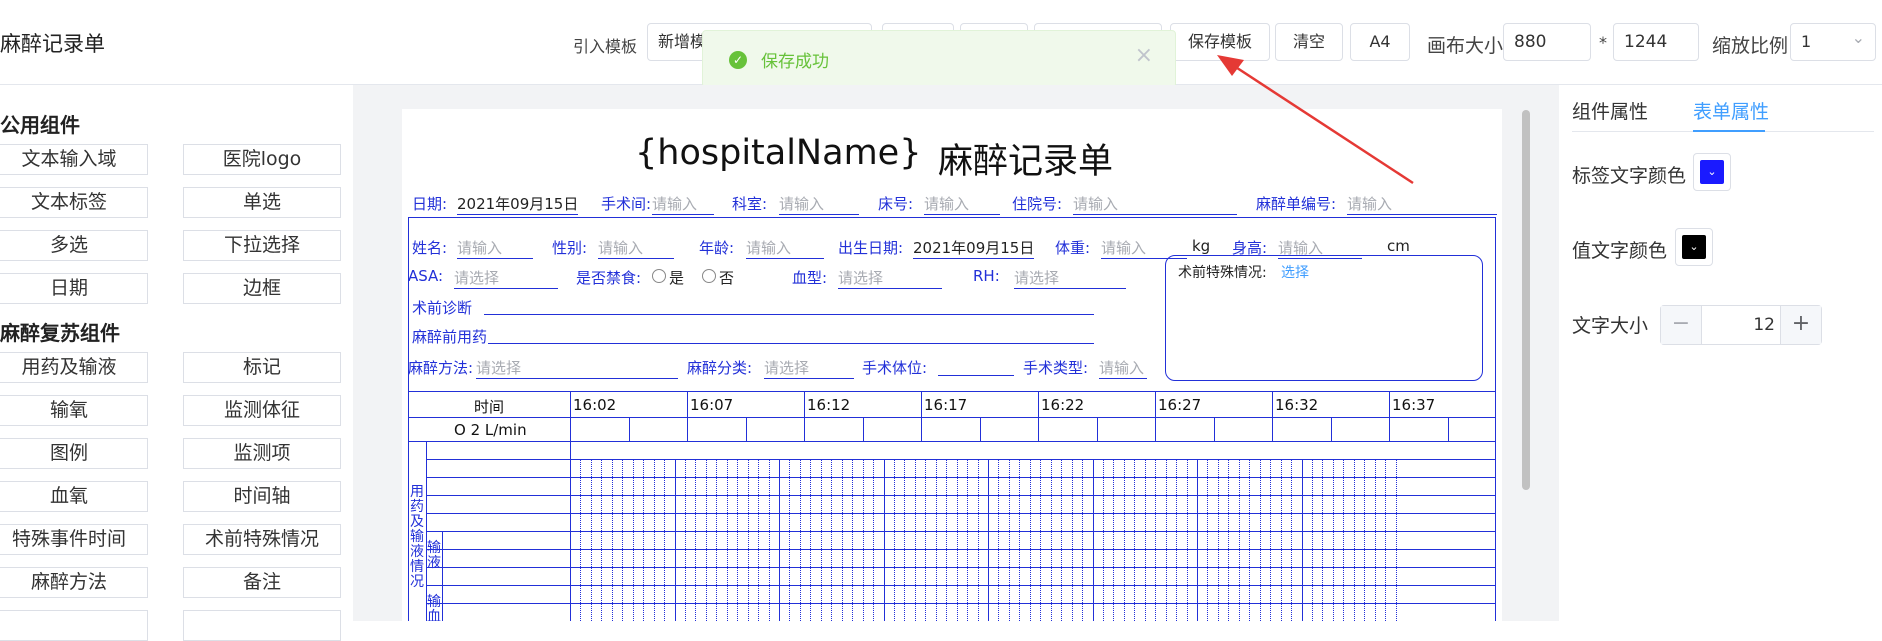 The width and height of the screenshot is (1882, 641). I want to click on chevron-down-icon: ⌄, so click(1694, 247).